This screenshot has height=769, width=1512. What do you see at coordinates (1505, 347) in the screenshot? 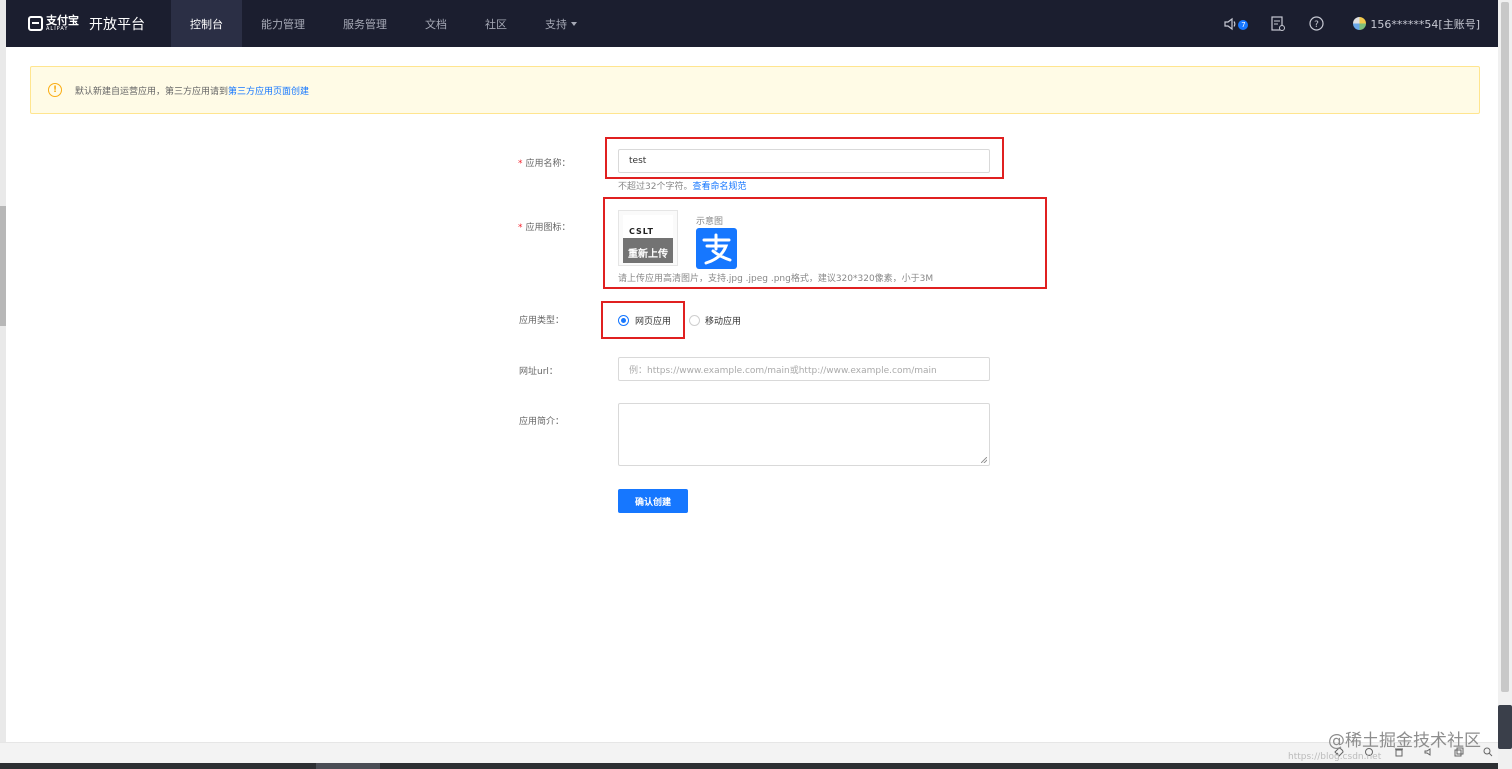
I see `scrollbar-thumb` at bounding box center [1505, 347].